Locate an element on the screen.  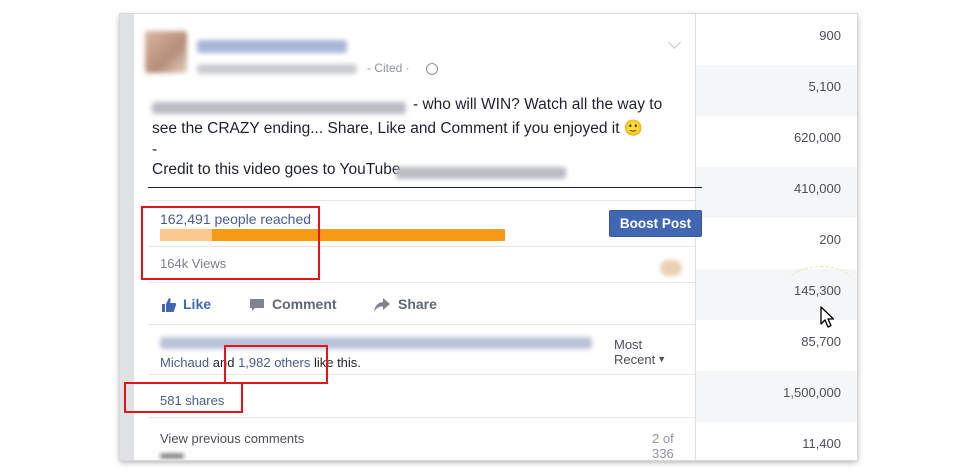
comment-icon is located at coordinates (257, 305).